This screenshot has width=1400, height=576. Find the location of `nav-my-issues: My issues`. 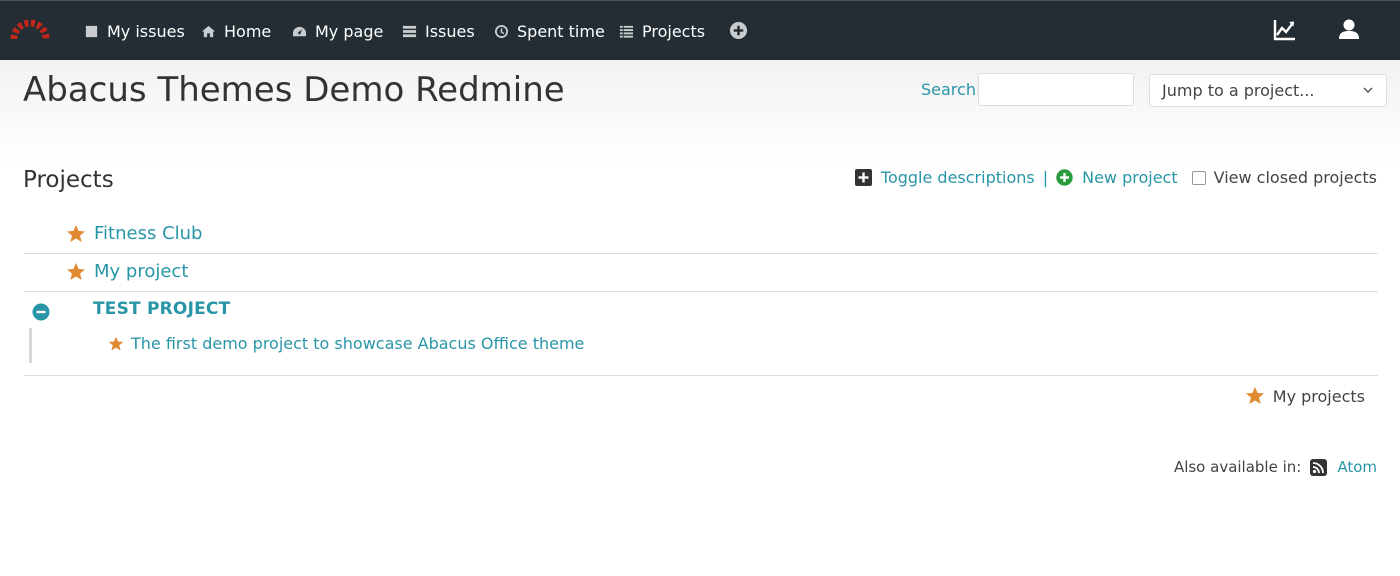

nav-my-issues: My issues is located at coordinates (134, 31).